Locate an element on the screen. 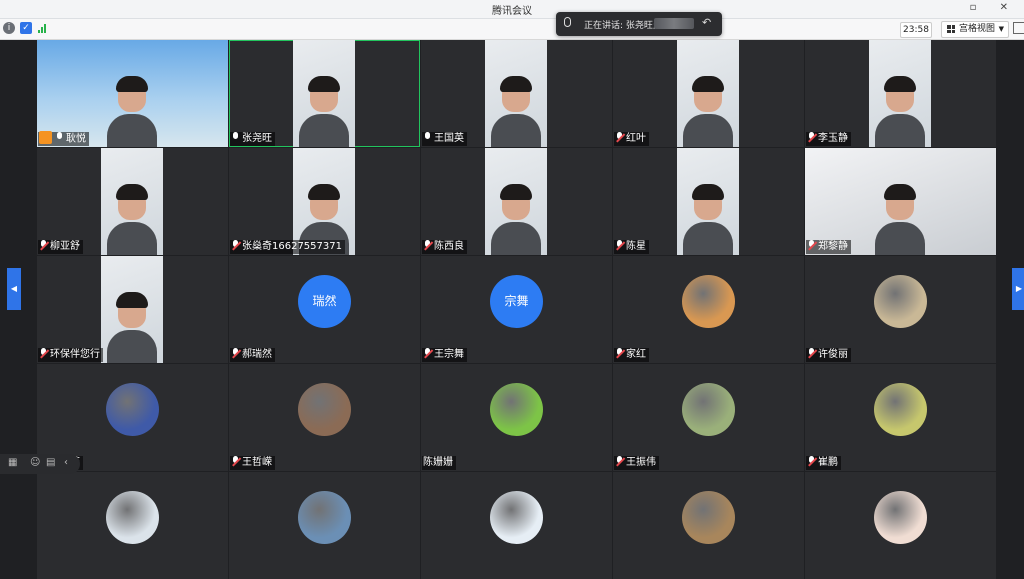 The height and width of the screenshot is (579, 1024). participant-name-tag: 王哲嵘 is located at coordinates (252, 462).